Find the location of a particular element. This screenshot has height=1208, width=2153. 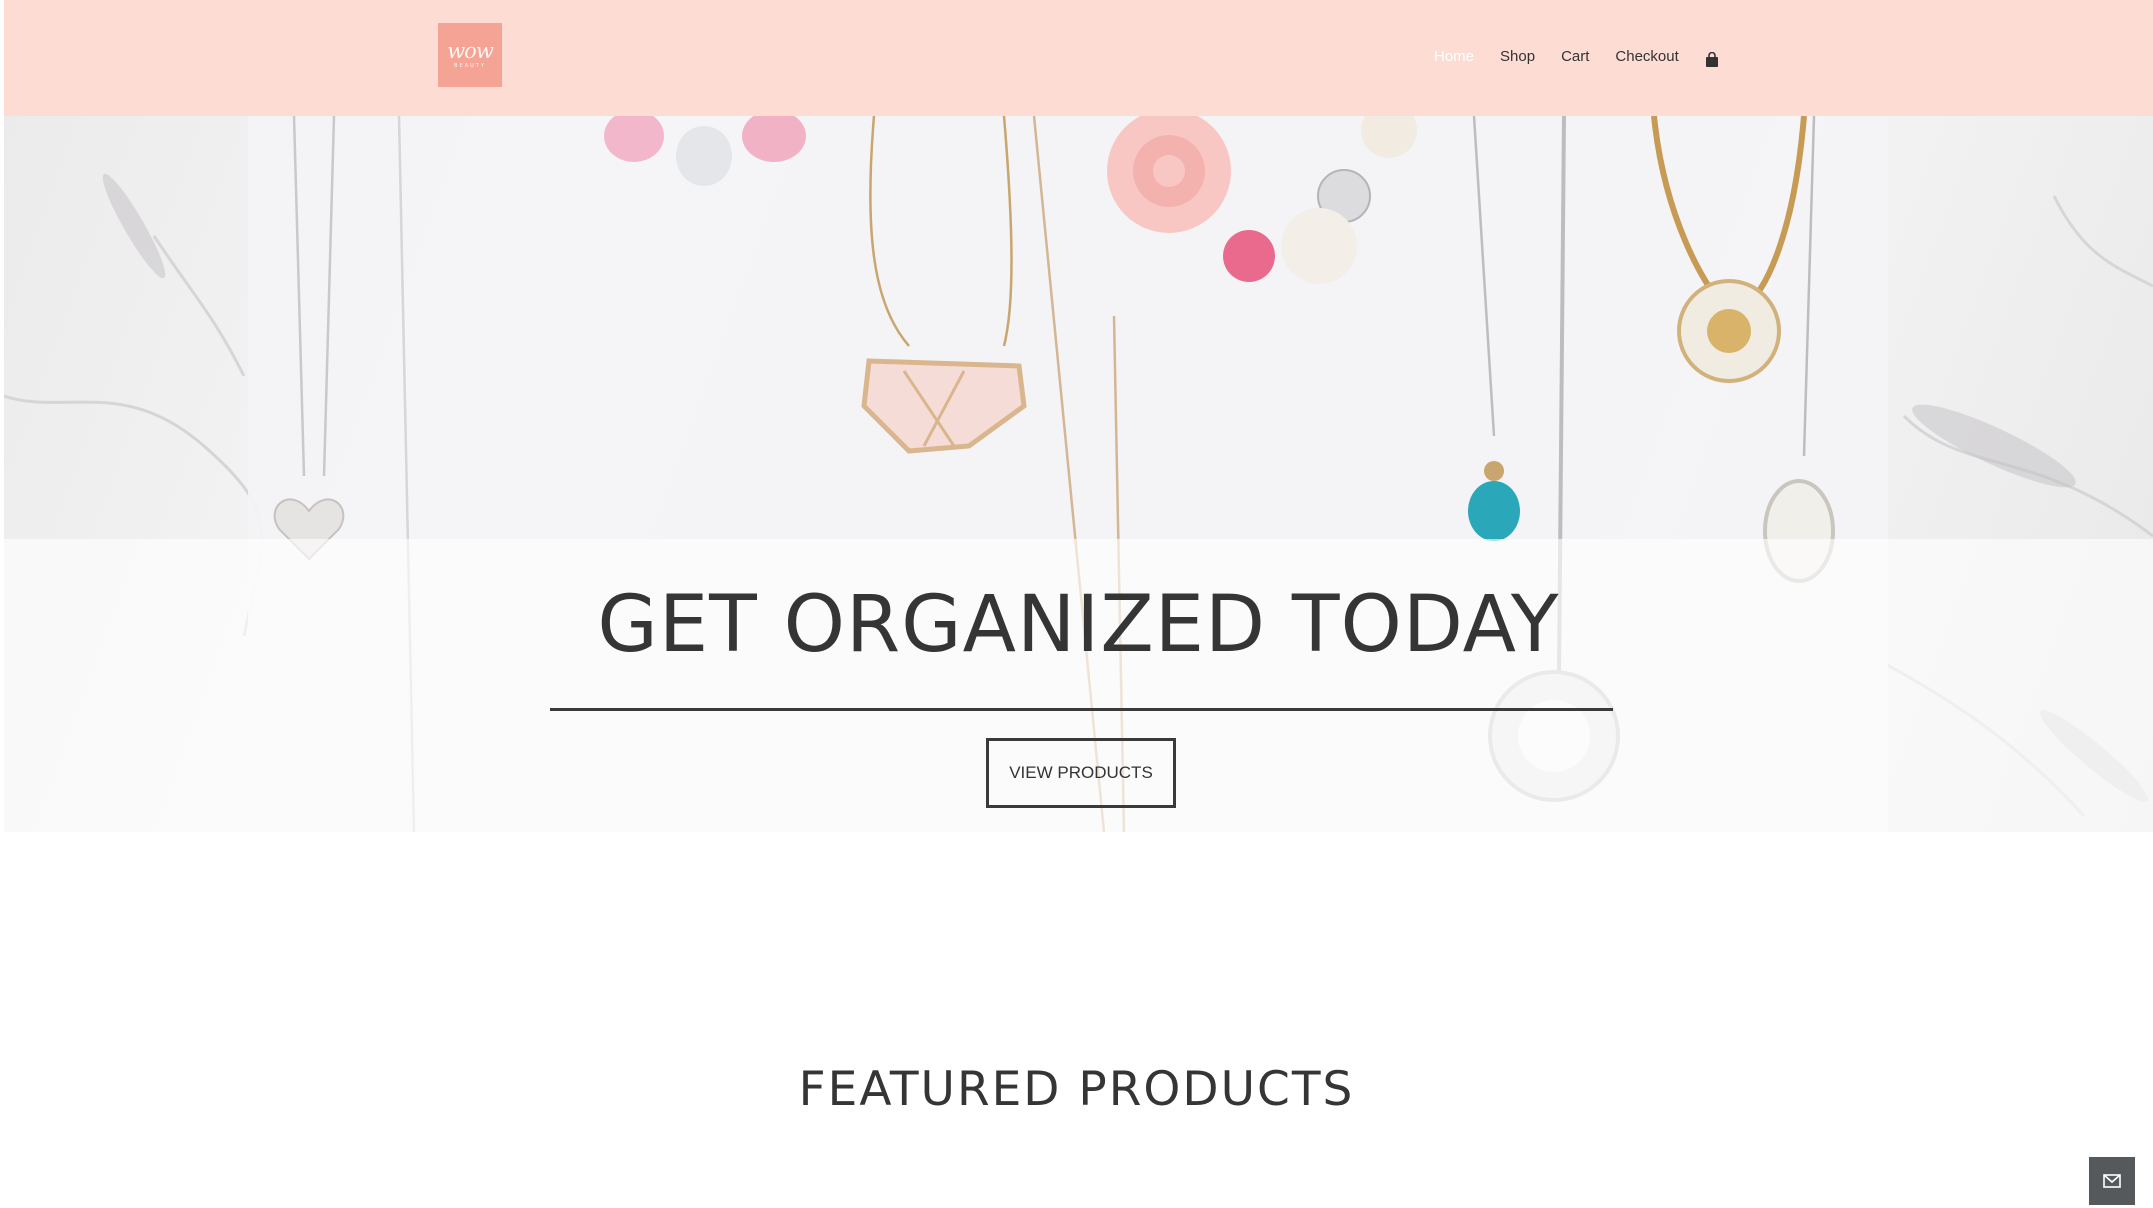

view-products-button: VIEW PRODUCTS is located at coordinates (1081, 773).